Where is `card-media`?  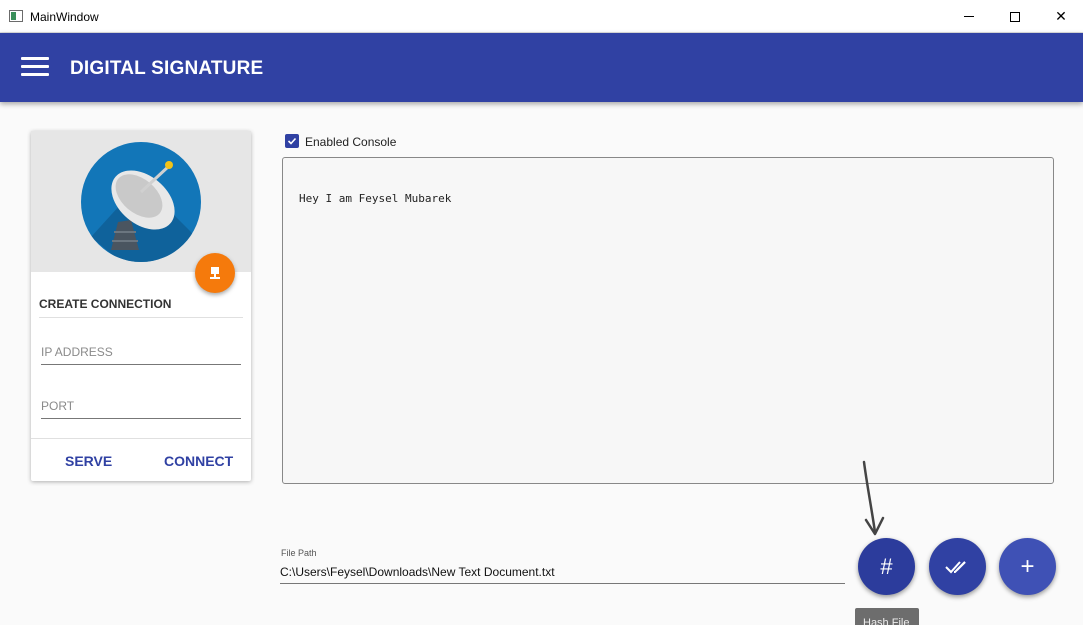 card-media is located at coordinates (141, 201).